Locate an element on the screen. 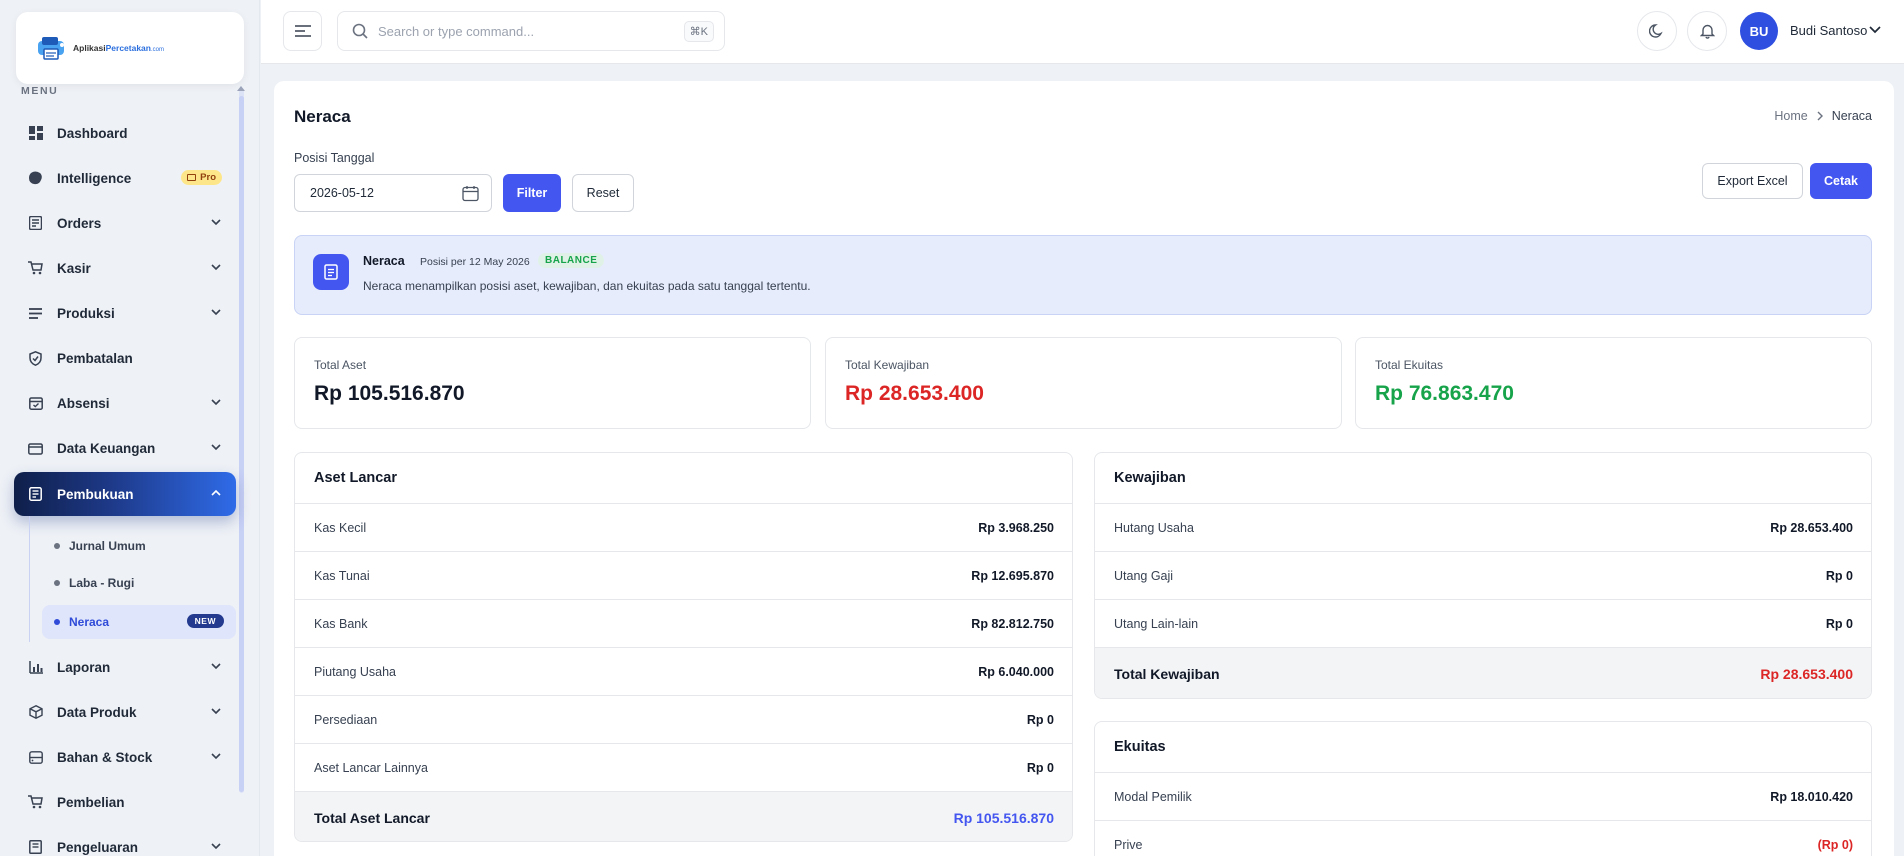 Image resolution: width=1904 pixels, height=856 pixels. row-label: Prive is located at coordinates (1128, 844).